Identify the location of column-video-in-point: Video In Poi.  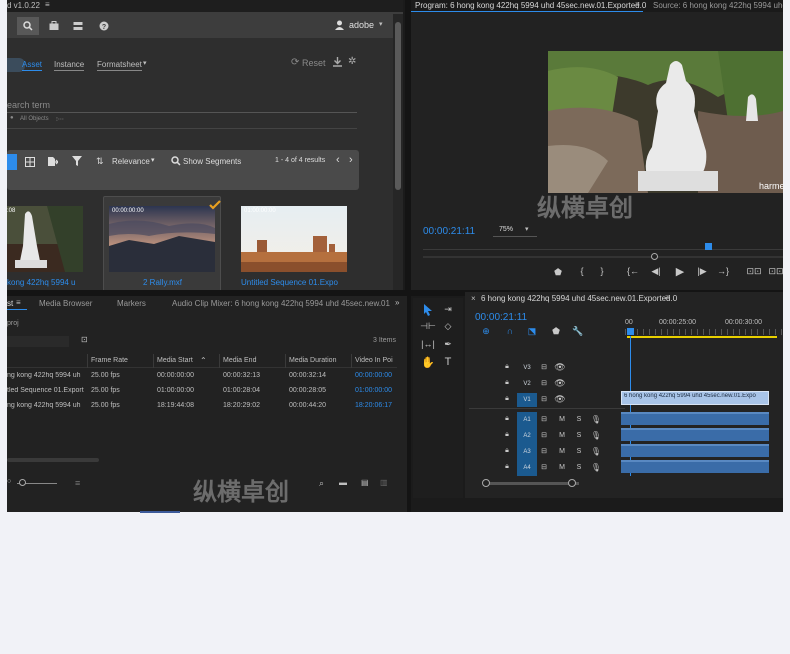
(374, 360).